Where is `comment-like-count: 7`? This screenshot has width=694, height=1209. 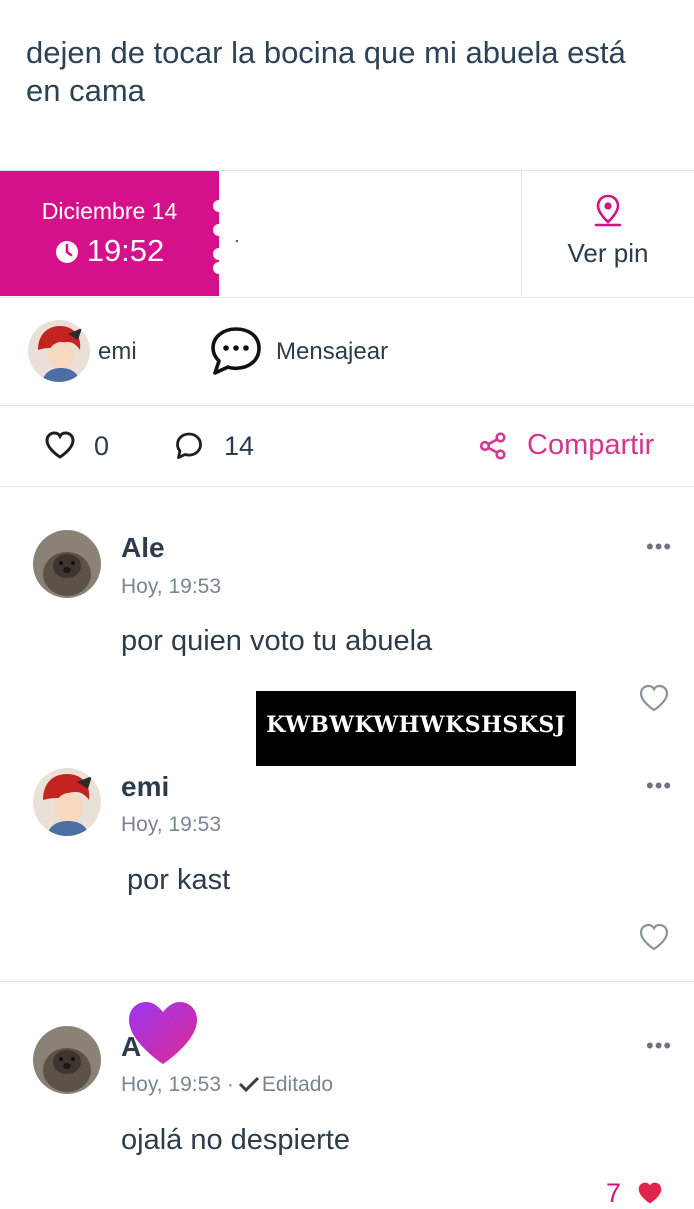
comment-like-count: 7 is located at coordinates (635, 1193).